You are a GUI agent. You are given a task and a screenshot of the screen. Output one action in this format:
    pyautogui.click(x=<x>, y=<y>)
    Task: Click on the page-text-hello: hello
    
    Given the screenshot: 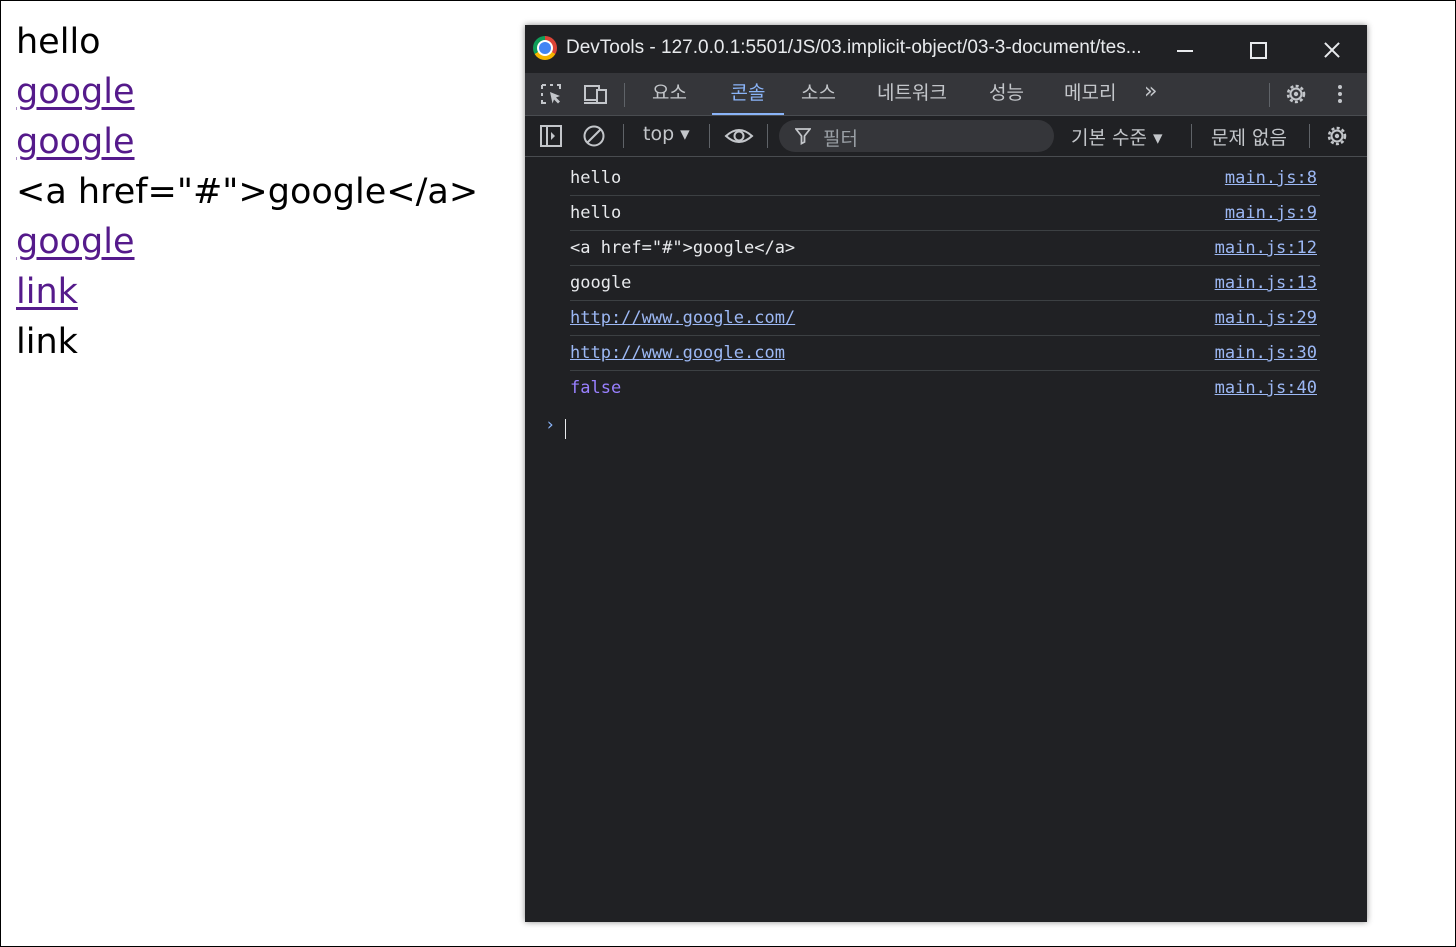 What is the action you would take?
    pyautogui.click(x=58, y=42)
    